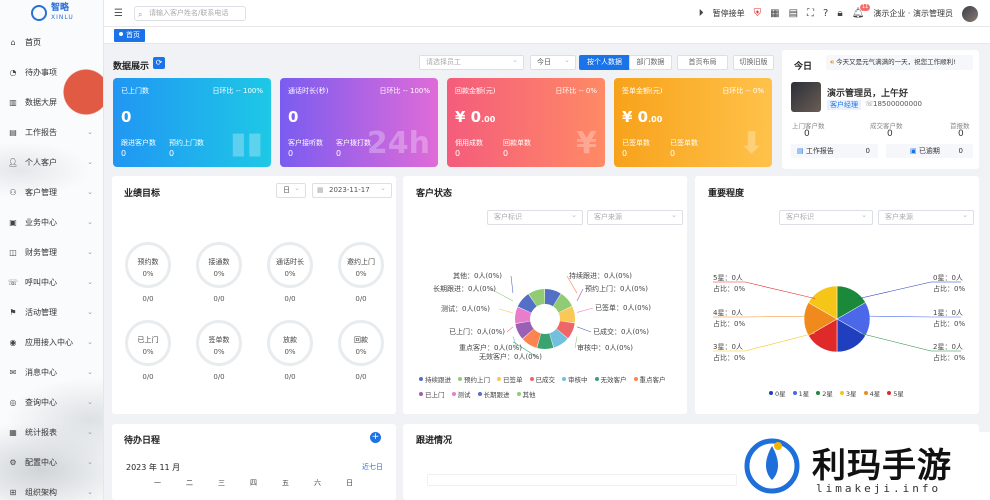 The image size is (990, 500). What do you see at coordinates (526, 122) in the screenshot?
I see `stat-card-2: 回款金额(元) 日环比 -- 0% ¥ 0.00 佣用成数 回款单数 0 0 ¥` at bounding box center [526, 122].